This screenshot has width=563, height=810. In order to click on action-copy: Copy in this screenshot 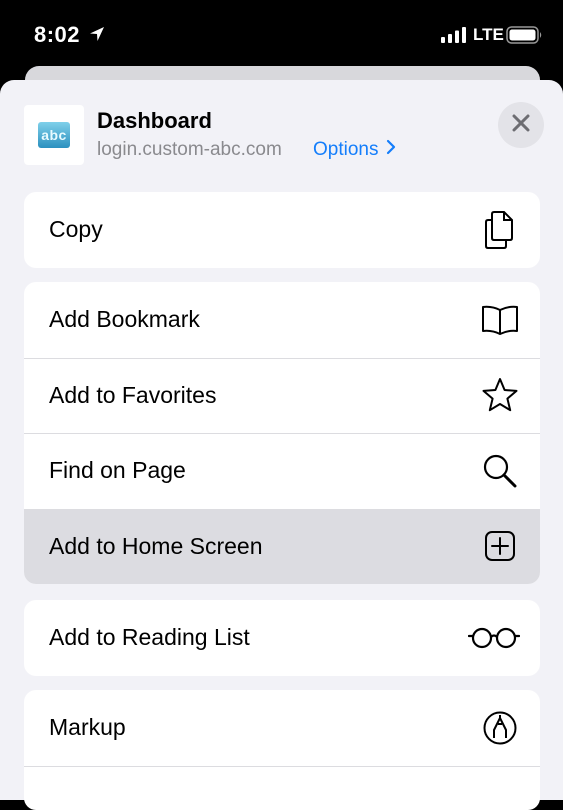, I will do `click(282, 230)`.